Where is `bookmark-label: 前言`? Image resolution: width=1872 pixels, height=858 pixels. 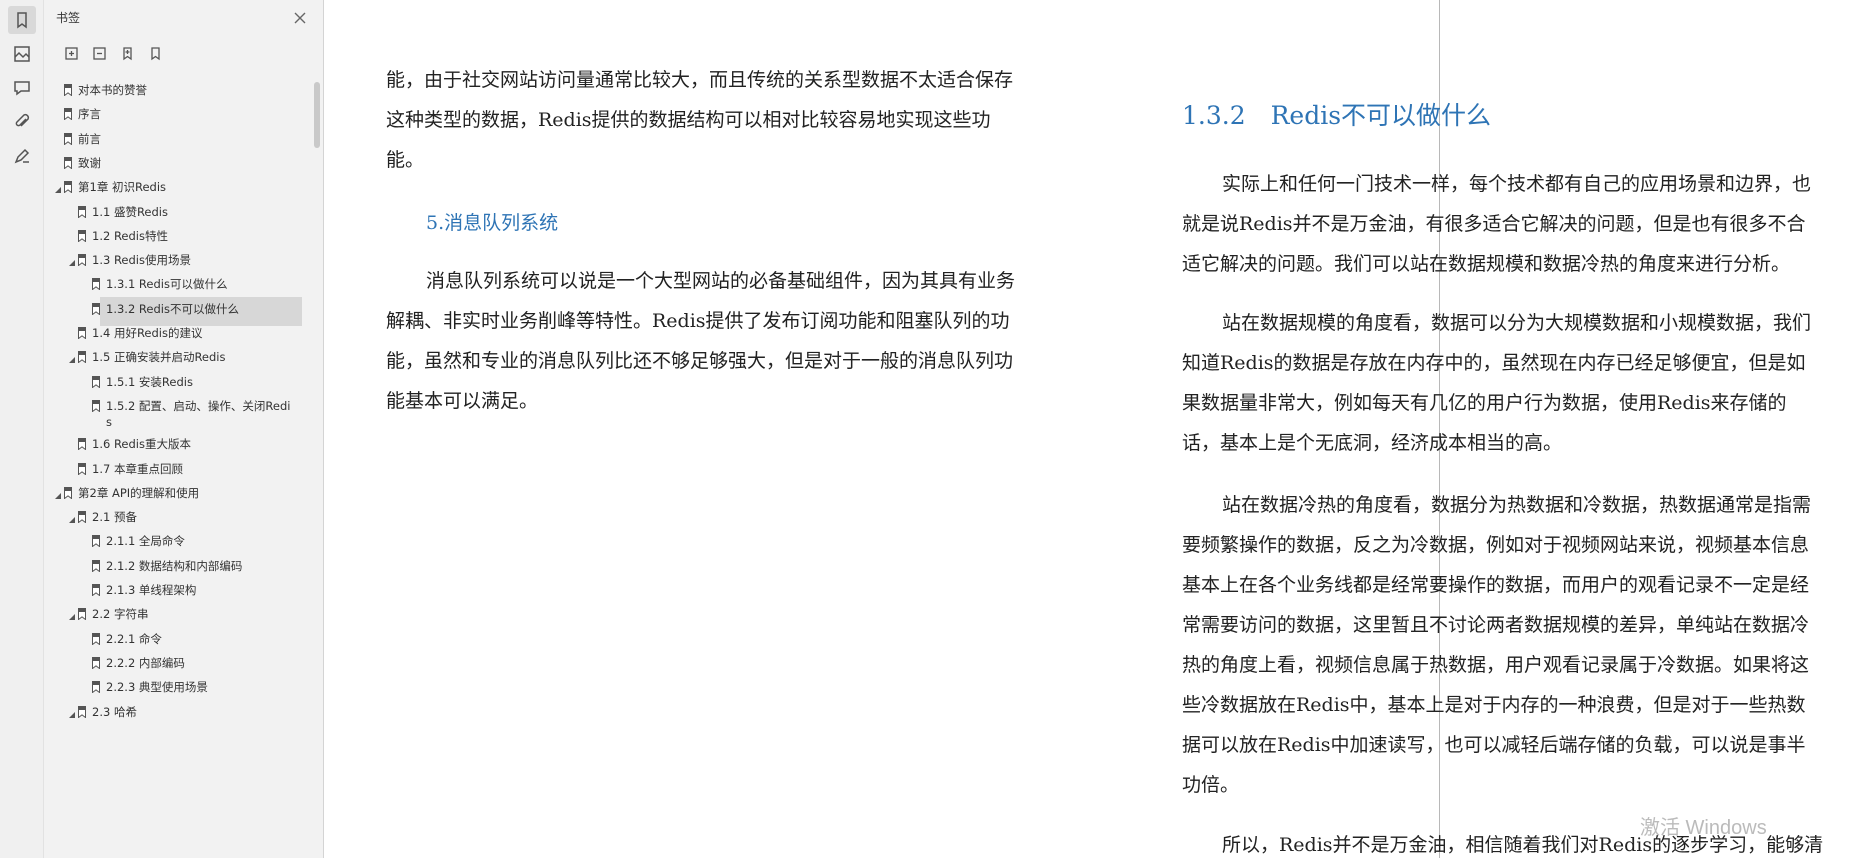 bookmark-label: 前言 is located at coordinates (89, 138).